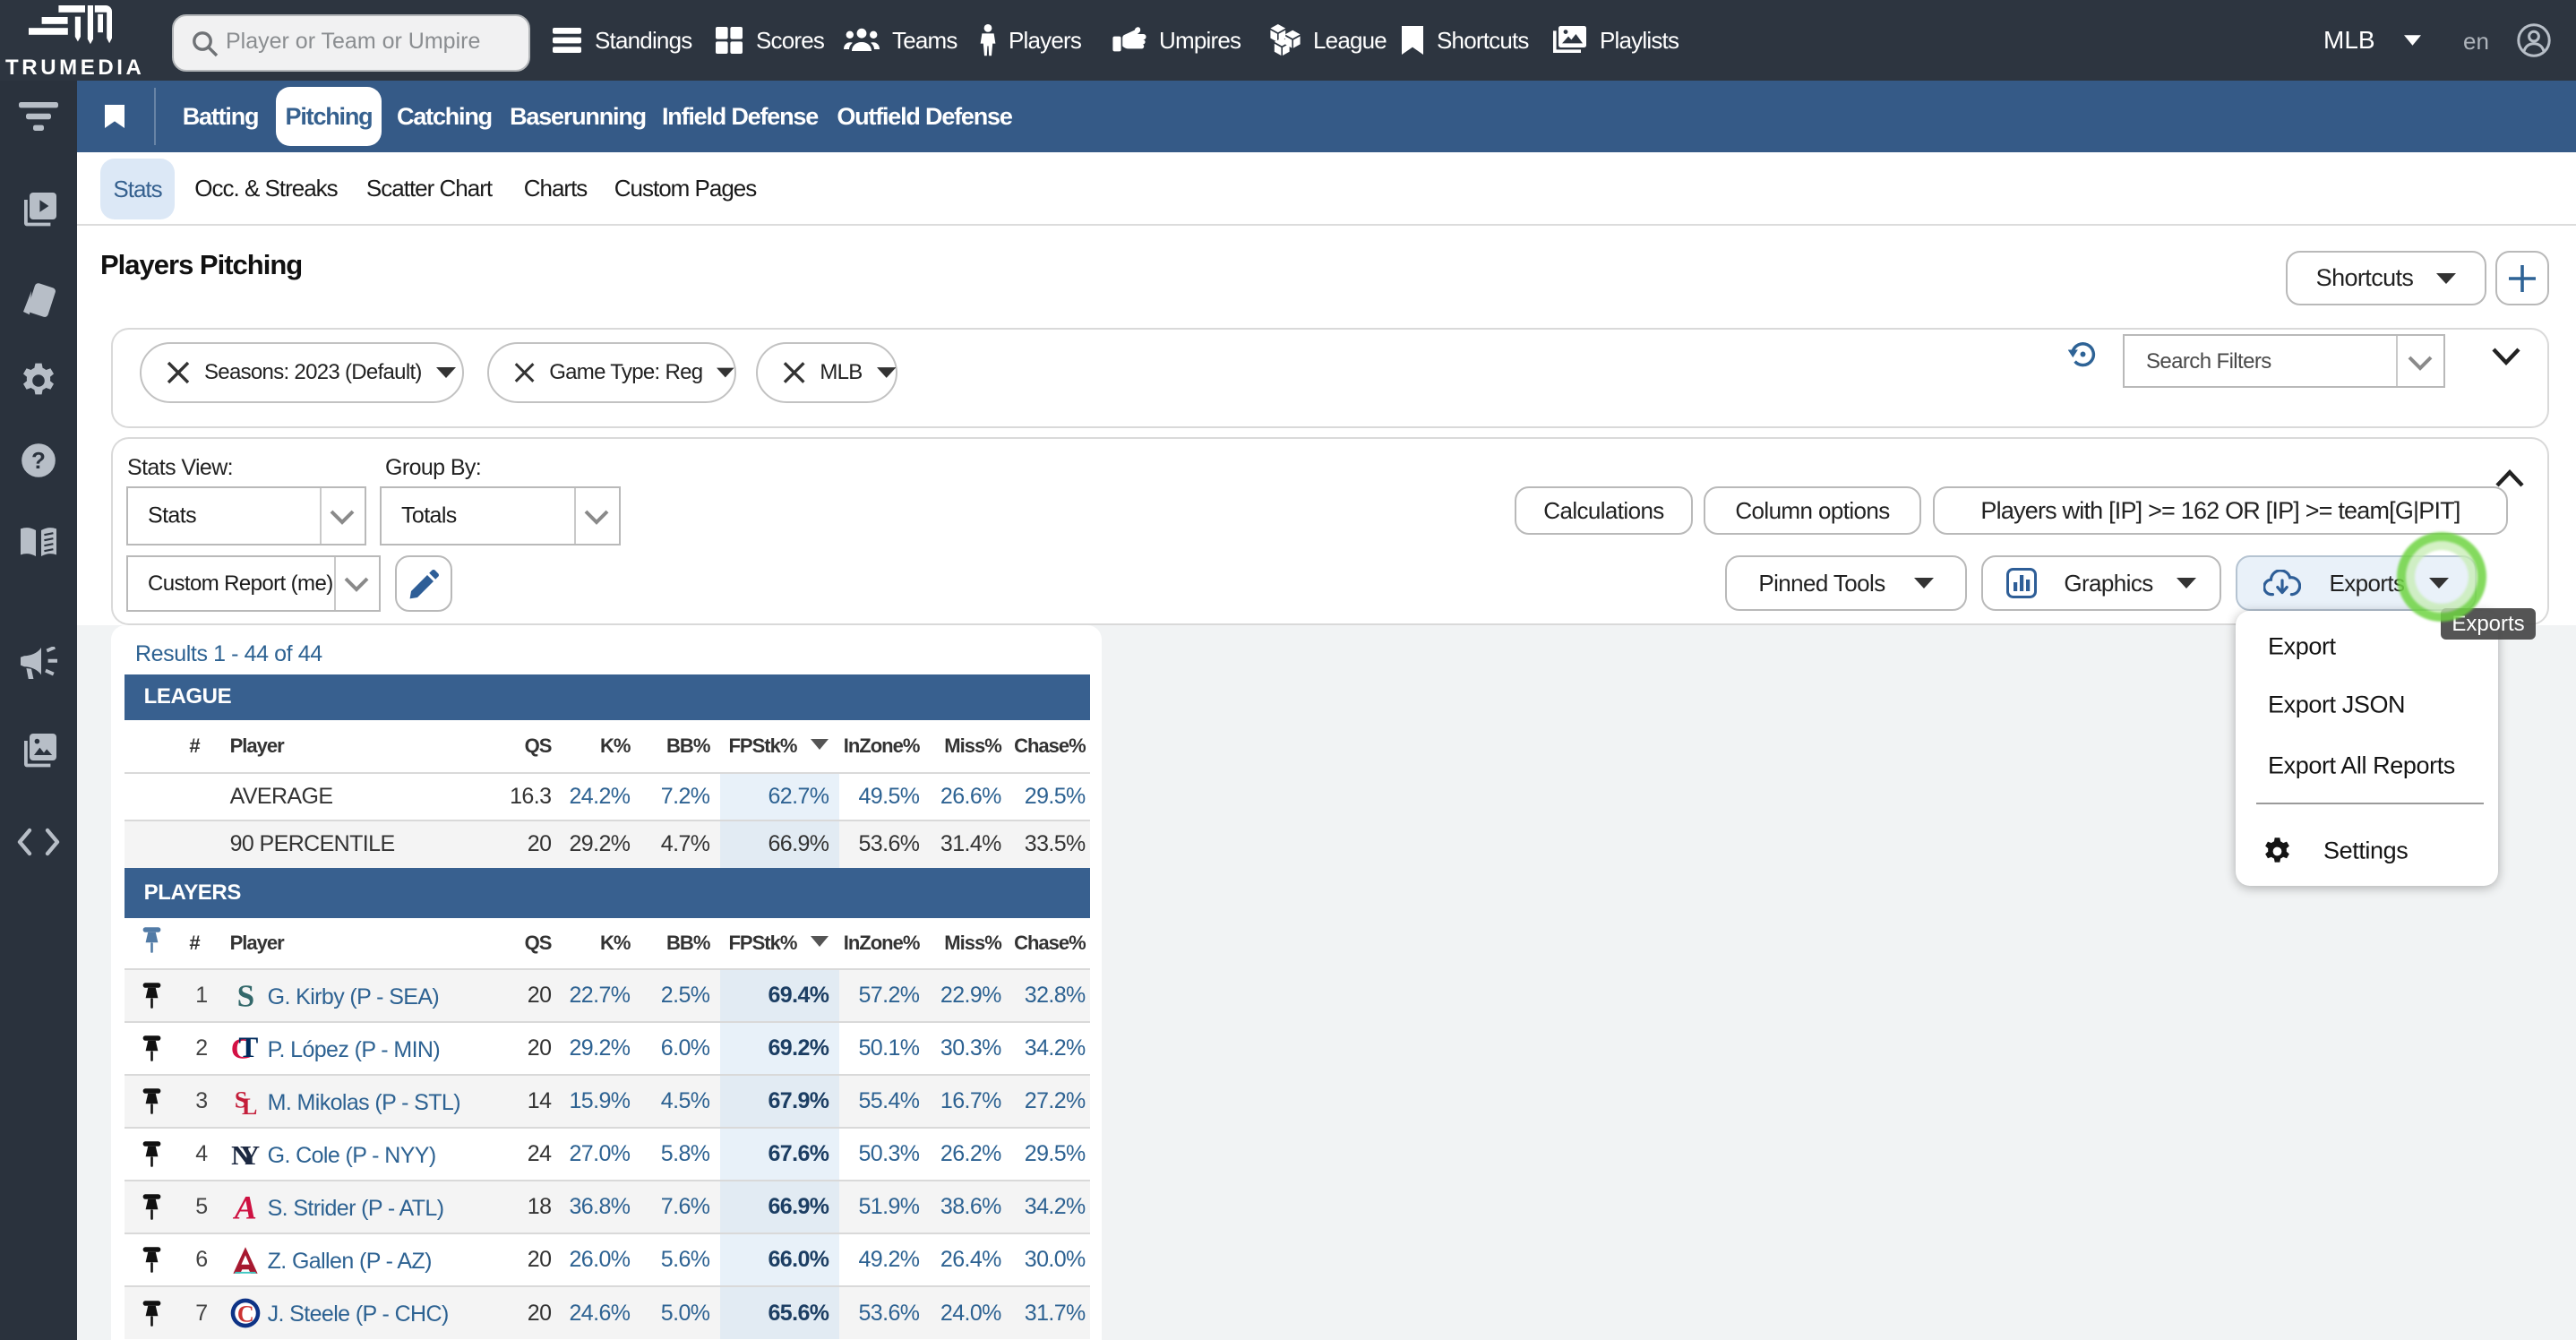 This screenshot has height=1340, width=2576. What do you see at coordinates (244, 996) in the screenshot?
I see `svg-text: S` at bounding box center [244, 996].